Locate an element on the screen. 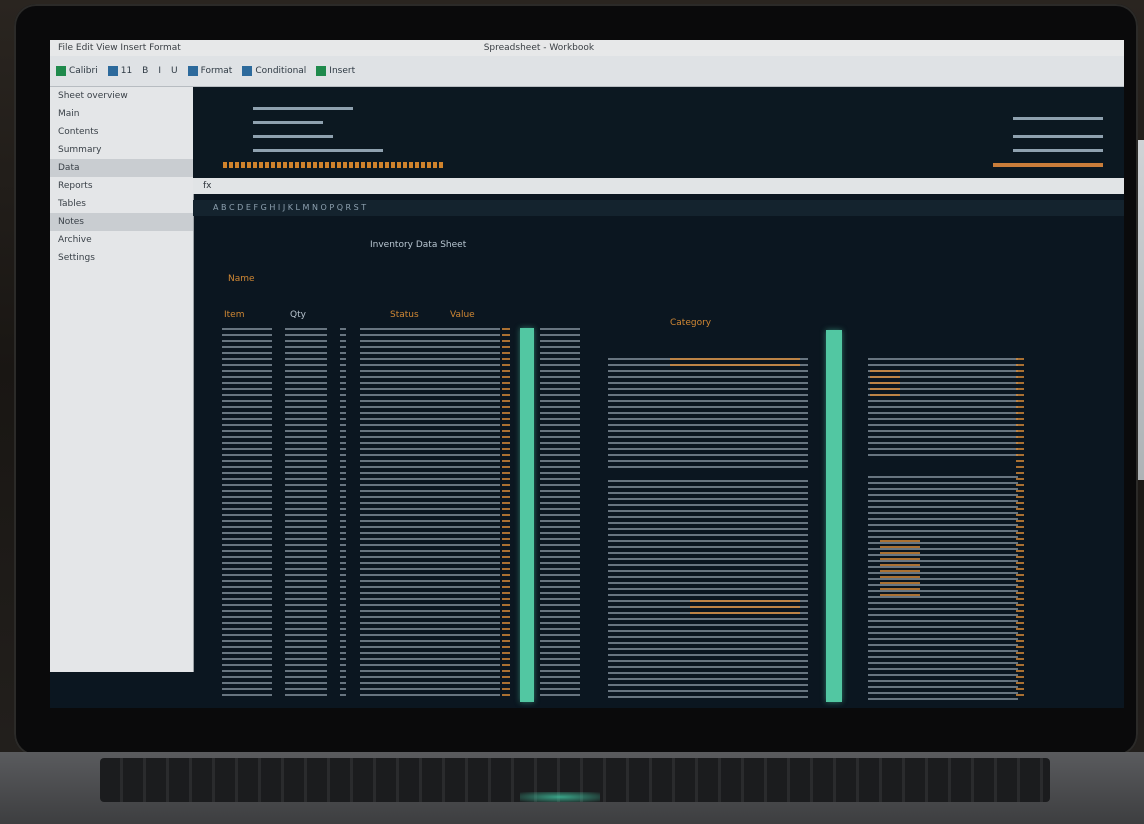 The image size is (1144, 824). column-header: Qty is located at coordinates (298, 315).